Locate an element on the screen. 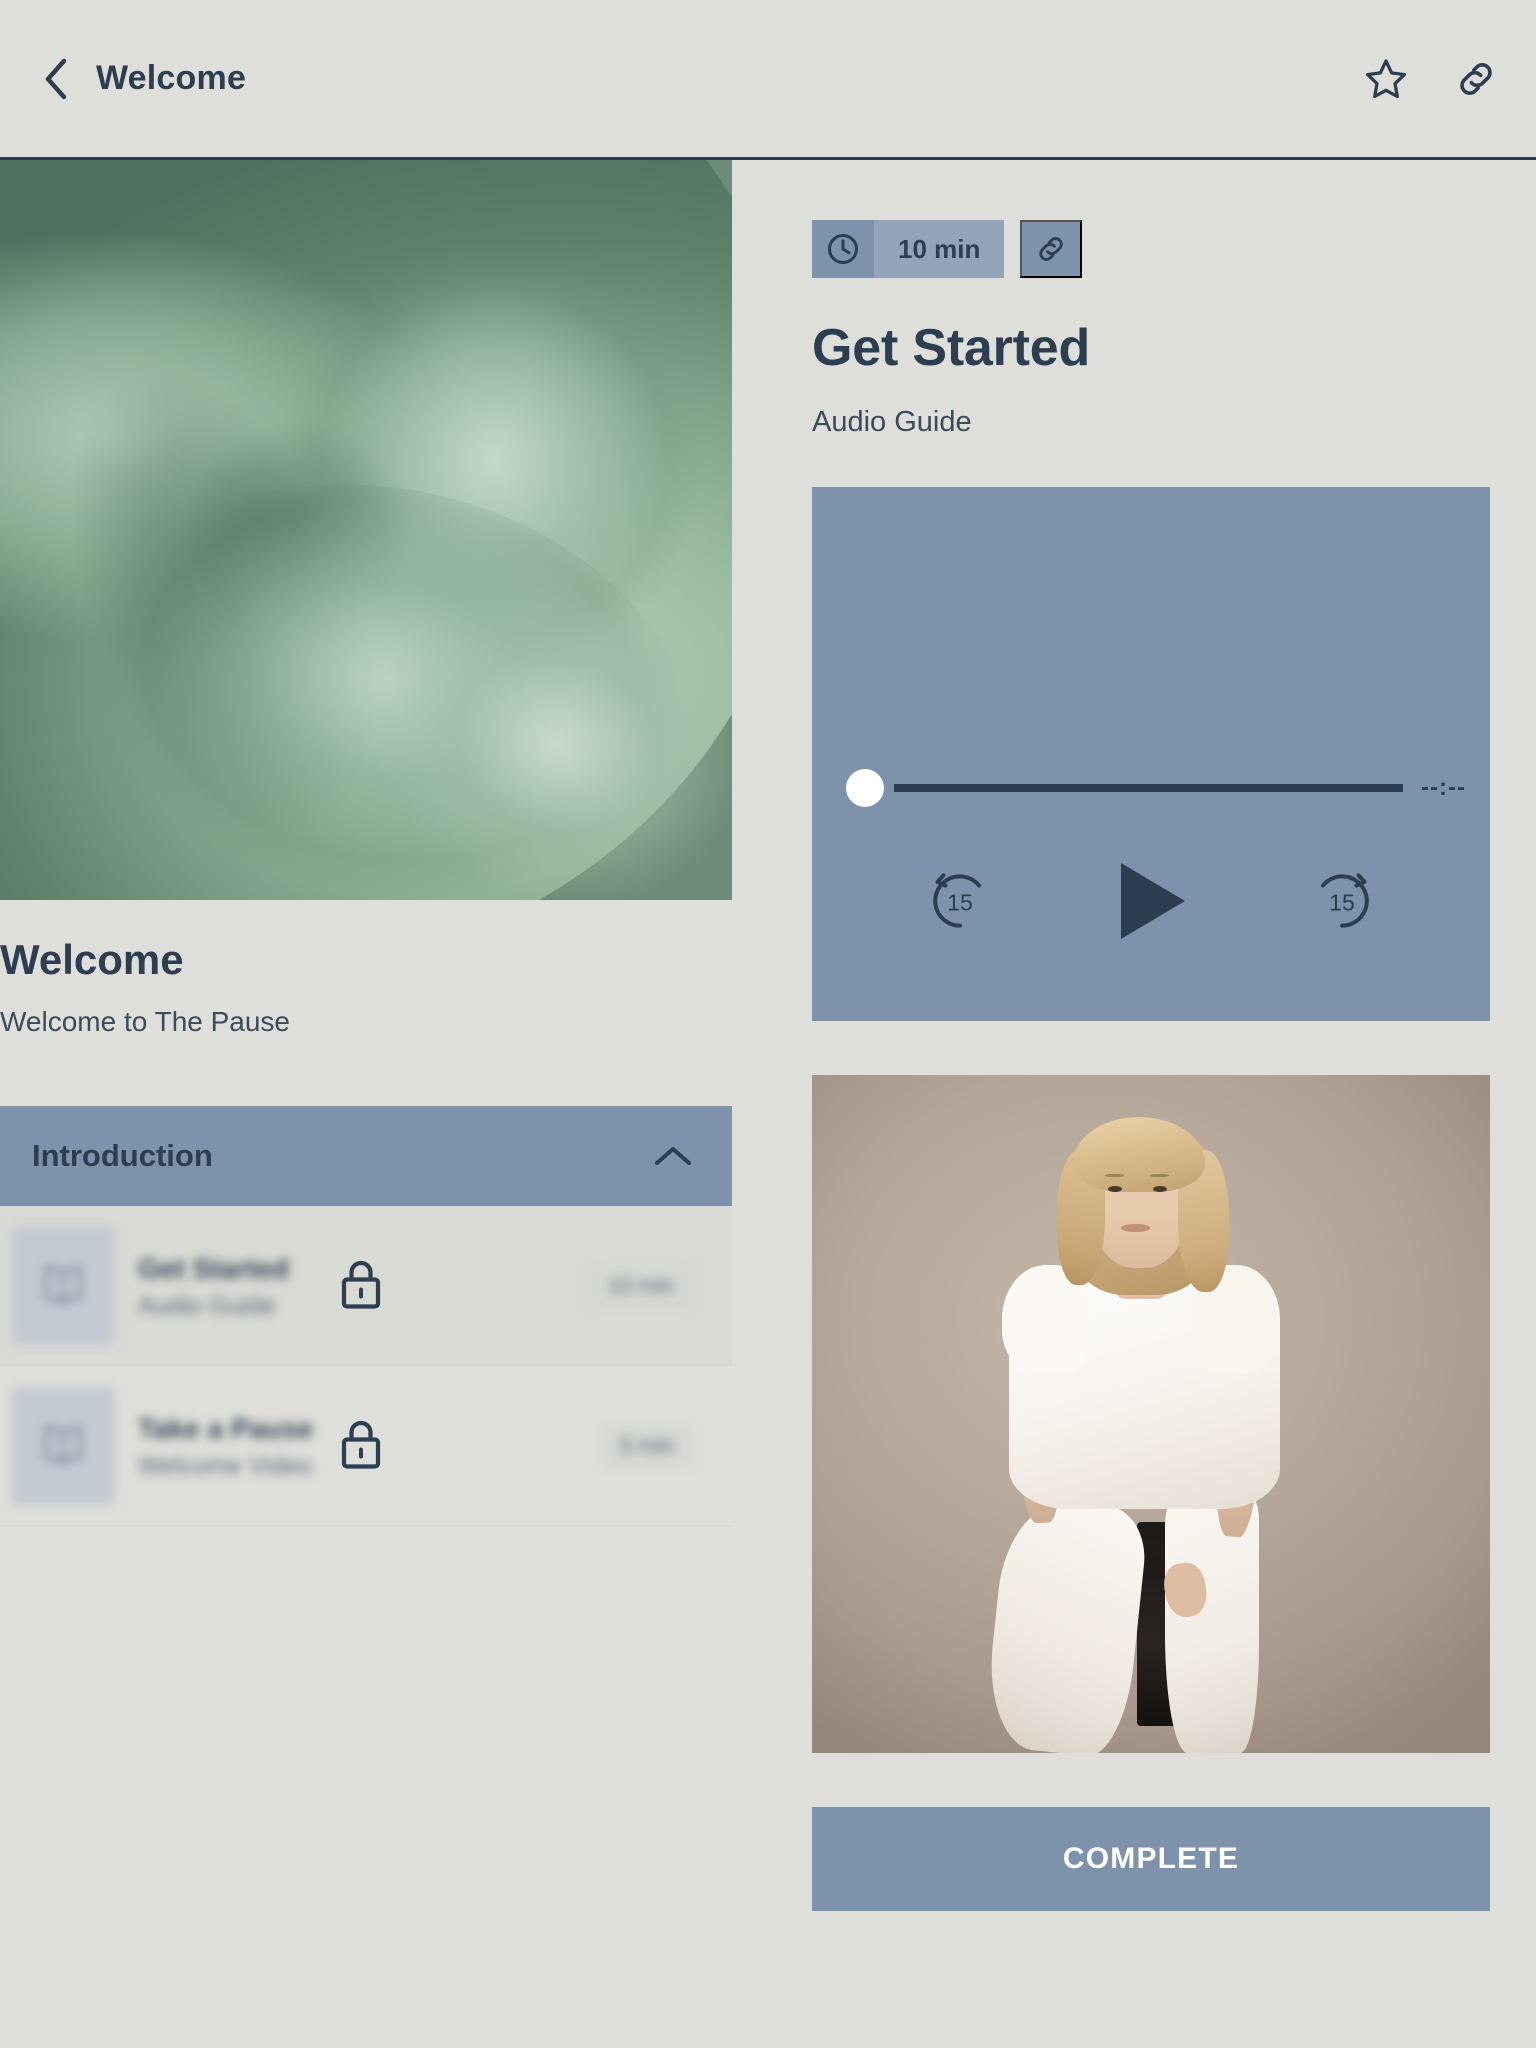 The width and height of the screenshot is (1536, 2048). page-title: Welcome is located at coordinates (171, 78).